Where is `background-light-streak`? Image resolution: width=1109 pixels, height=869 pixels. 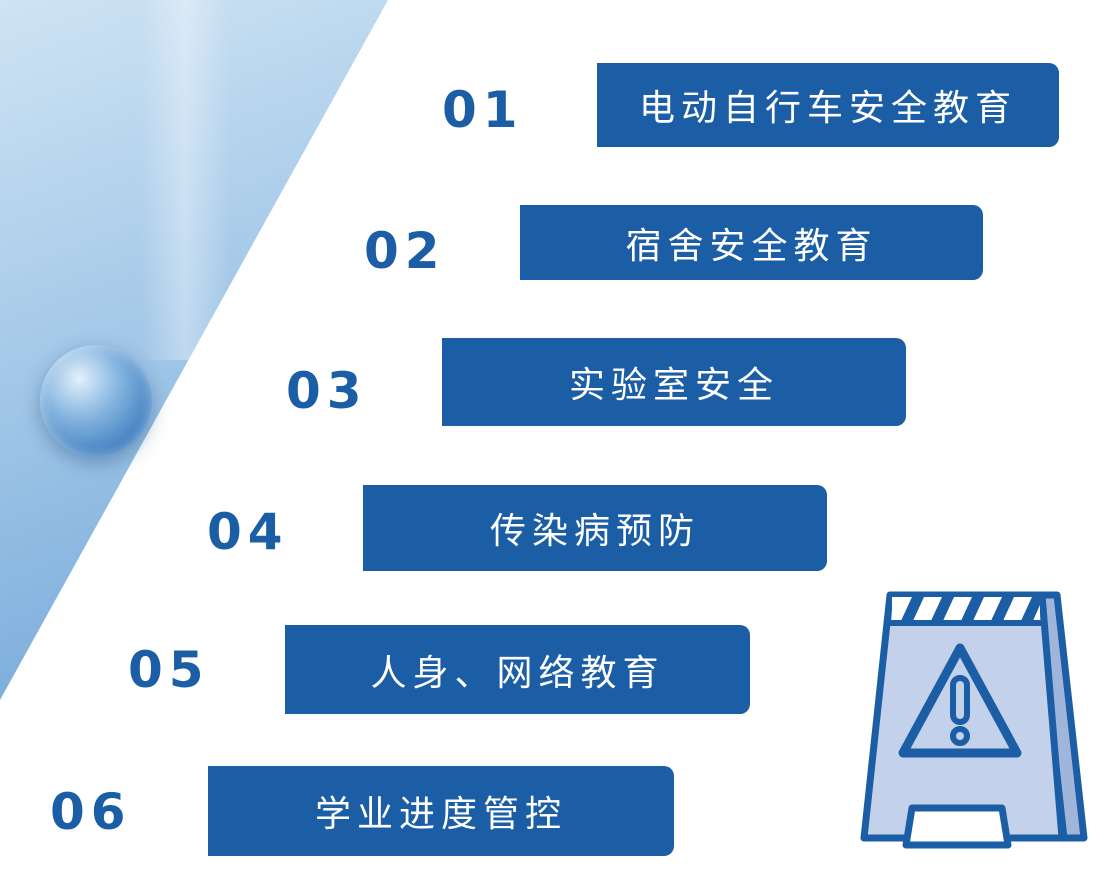 background-light-streak is located at coordinates (185, 180).